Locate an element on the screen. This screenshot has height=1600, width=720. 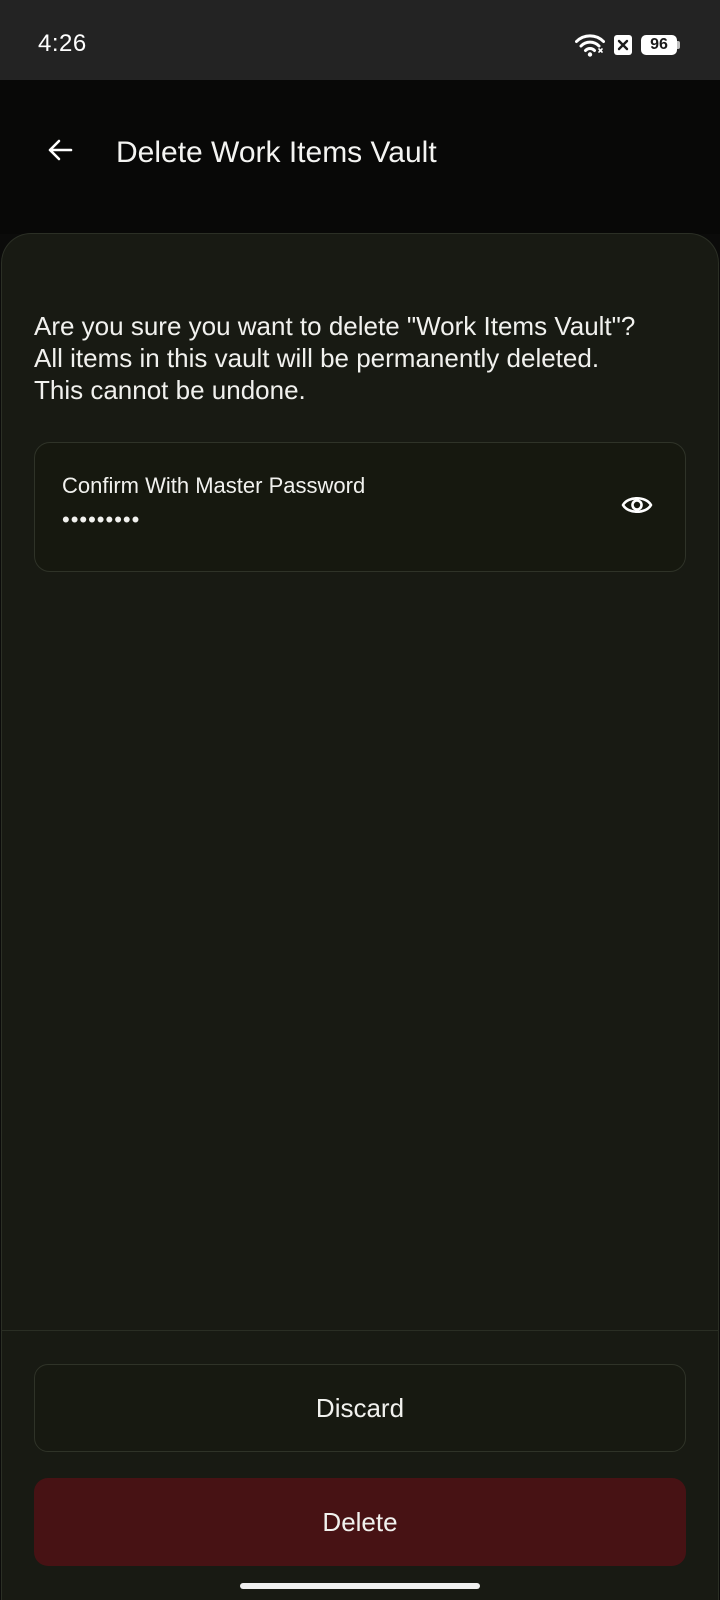
password-input: ••••••••• is located at coordinates (101, 520).